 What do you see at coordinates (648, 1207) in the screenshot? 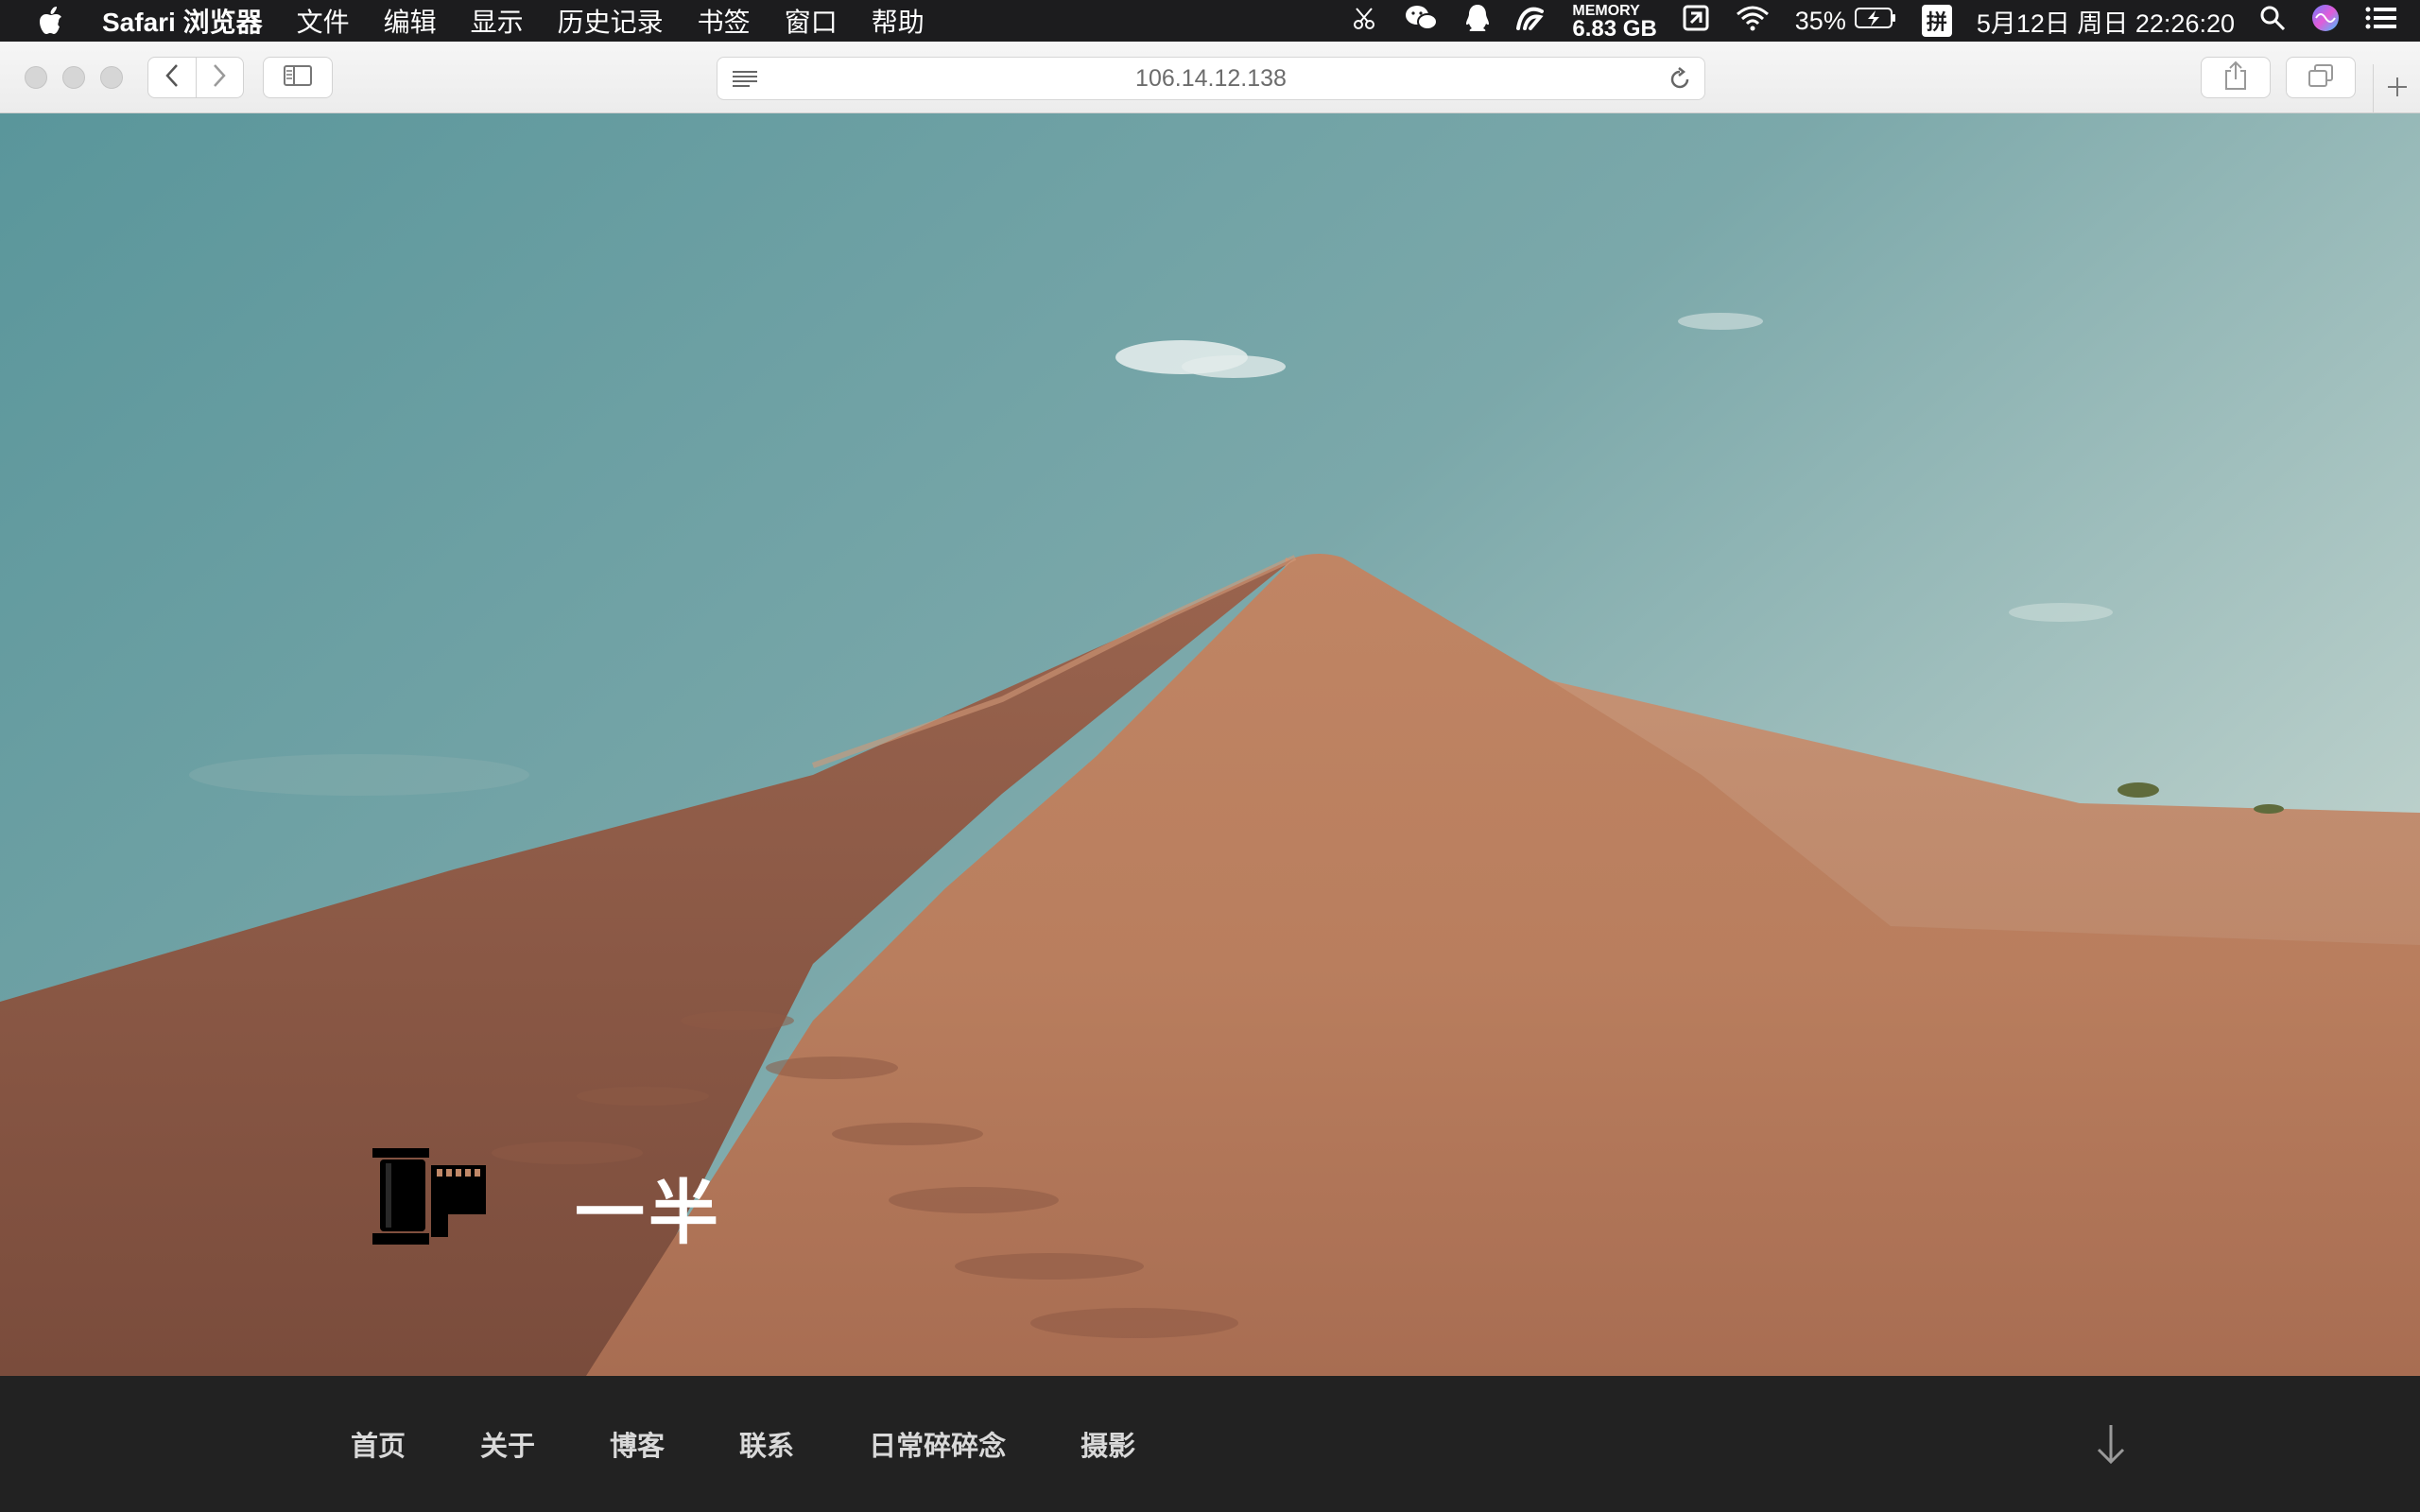
I see `site-title: 一半` at bounding box center [648, 1207].